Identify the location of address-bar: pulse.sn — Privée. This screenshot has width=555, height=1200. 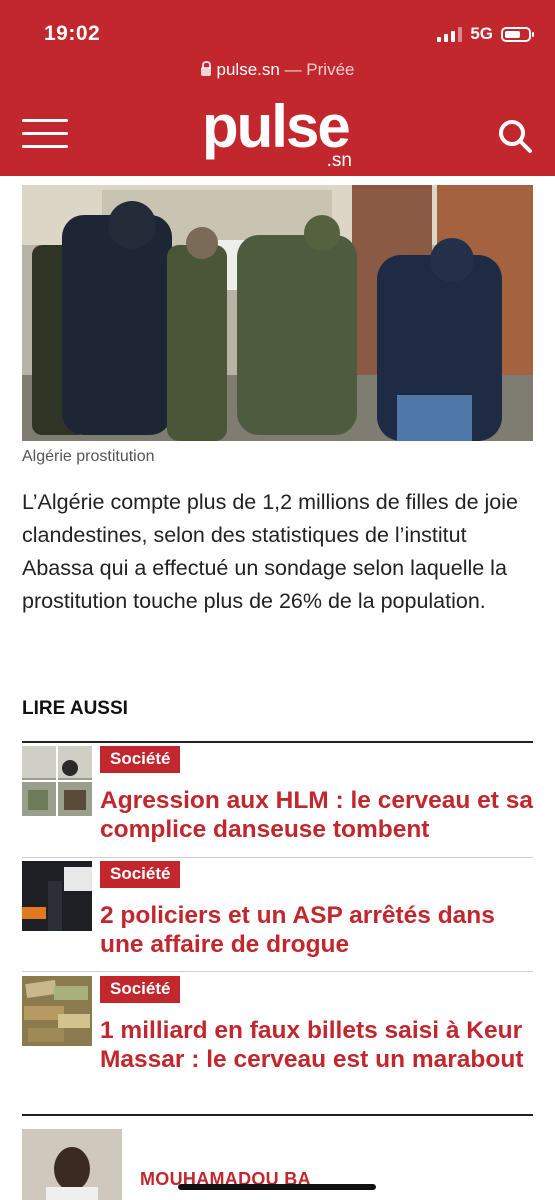
(277, 70).